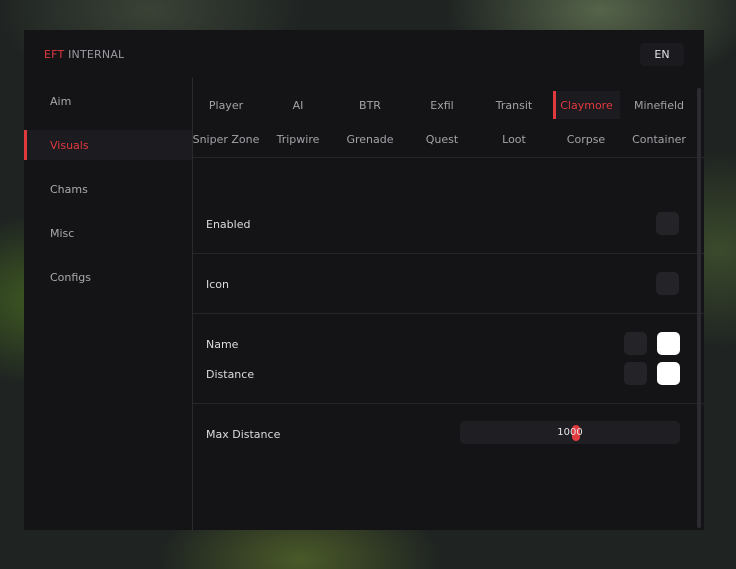 The width and height of the screenshot is (736, 569). I want to click on name-color-picker, so click(668, 343).